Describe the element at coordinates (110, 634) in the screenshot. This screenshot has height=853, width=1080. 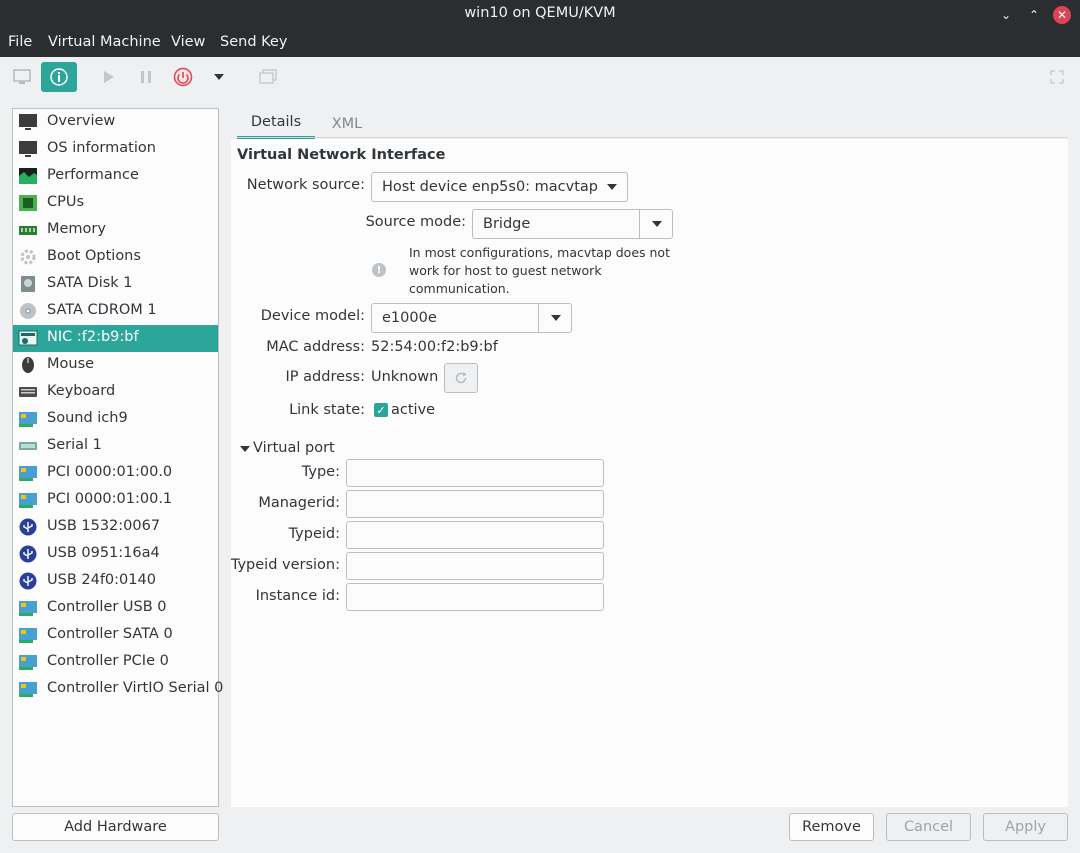
I see `sidebar-item-label: Controller SATA 0` at that location.